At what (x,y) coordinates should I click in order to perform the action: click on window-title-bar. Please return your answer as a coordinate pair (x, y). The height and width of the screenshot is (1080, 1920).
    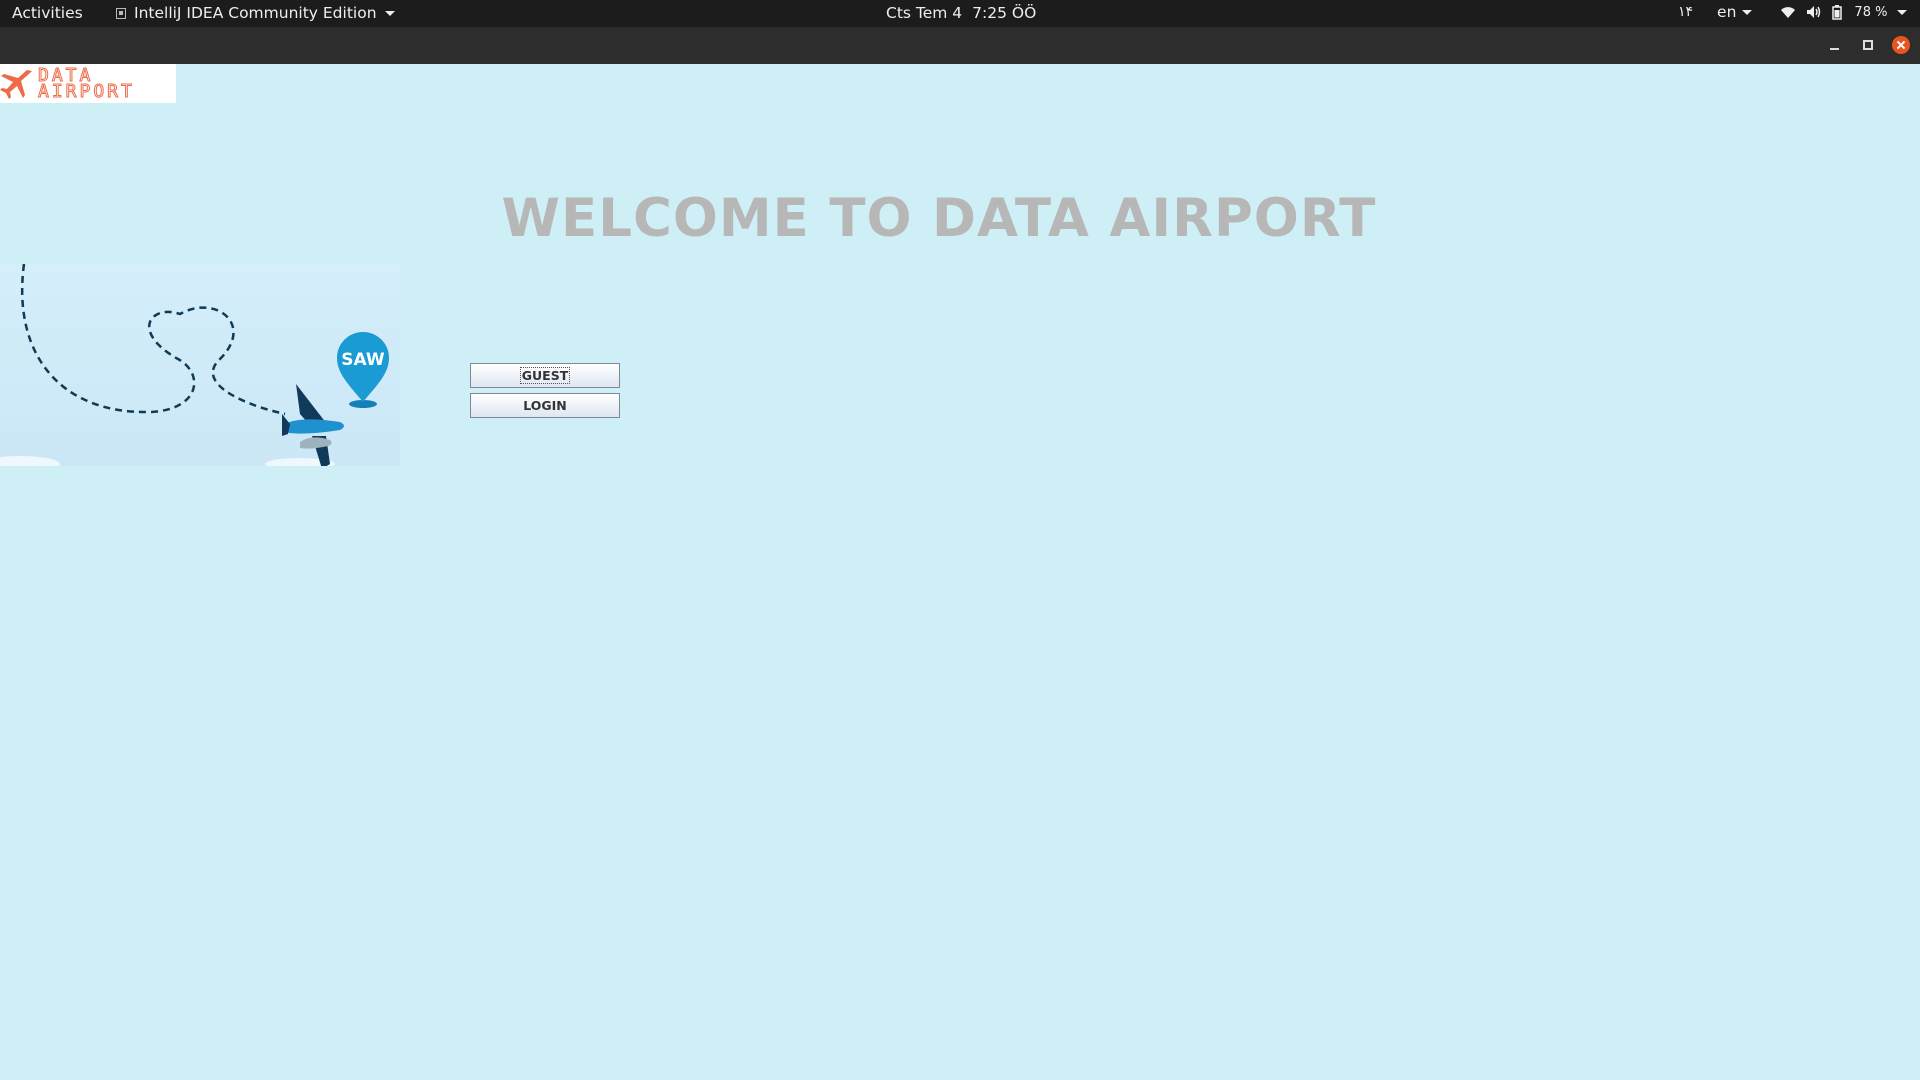
    Looking at the image, I should click on (960, 45).